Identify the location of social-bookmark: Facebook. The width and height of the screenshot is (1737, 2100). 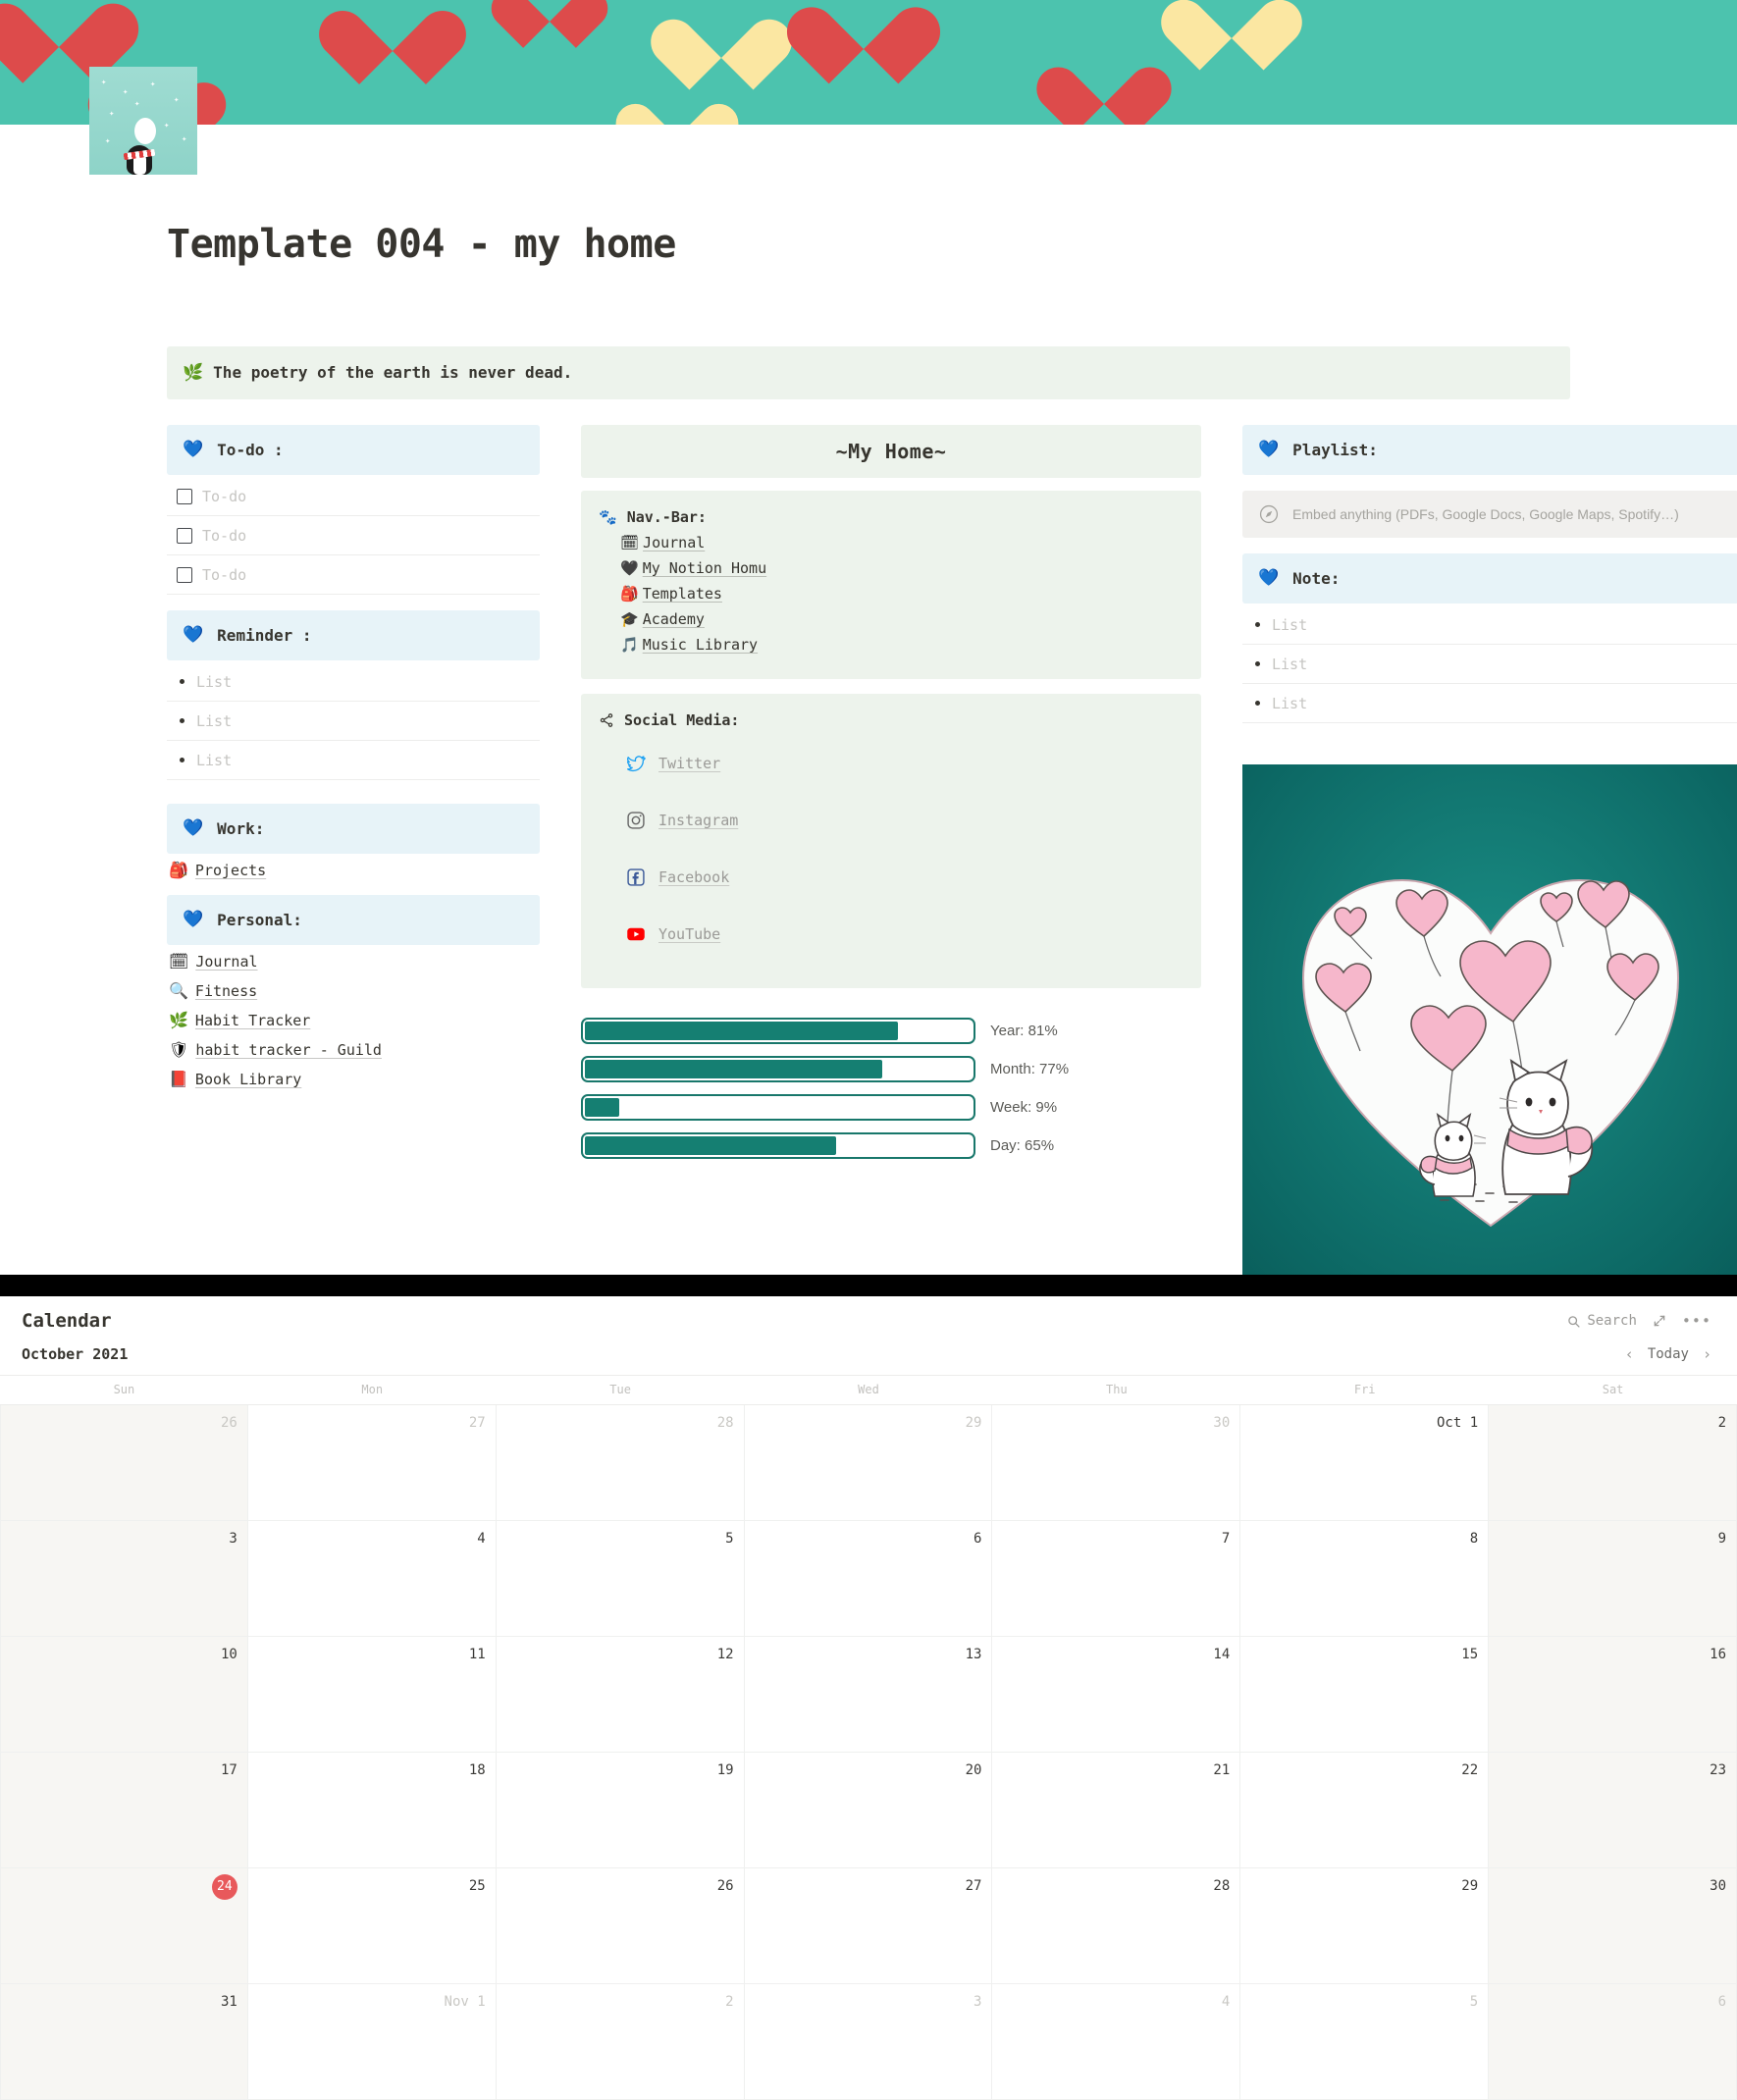
(905, 877).